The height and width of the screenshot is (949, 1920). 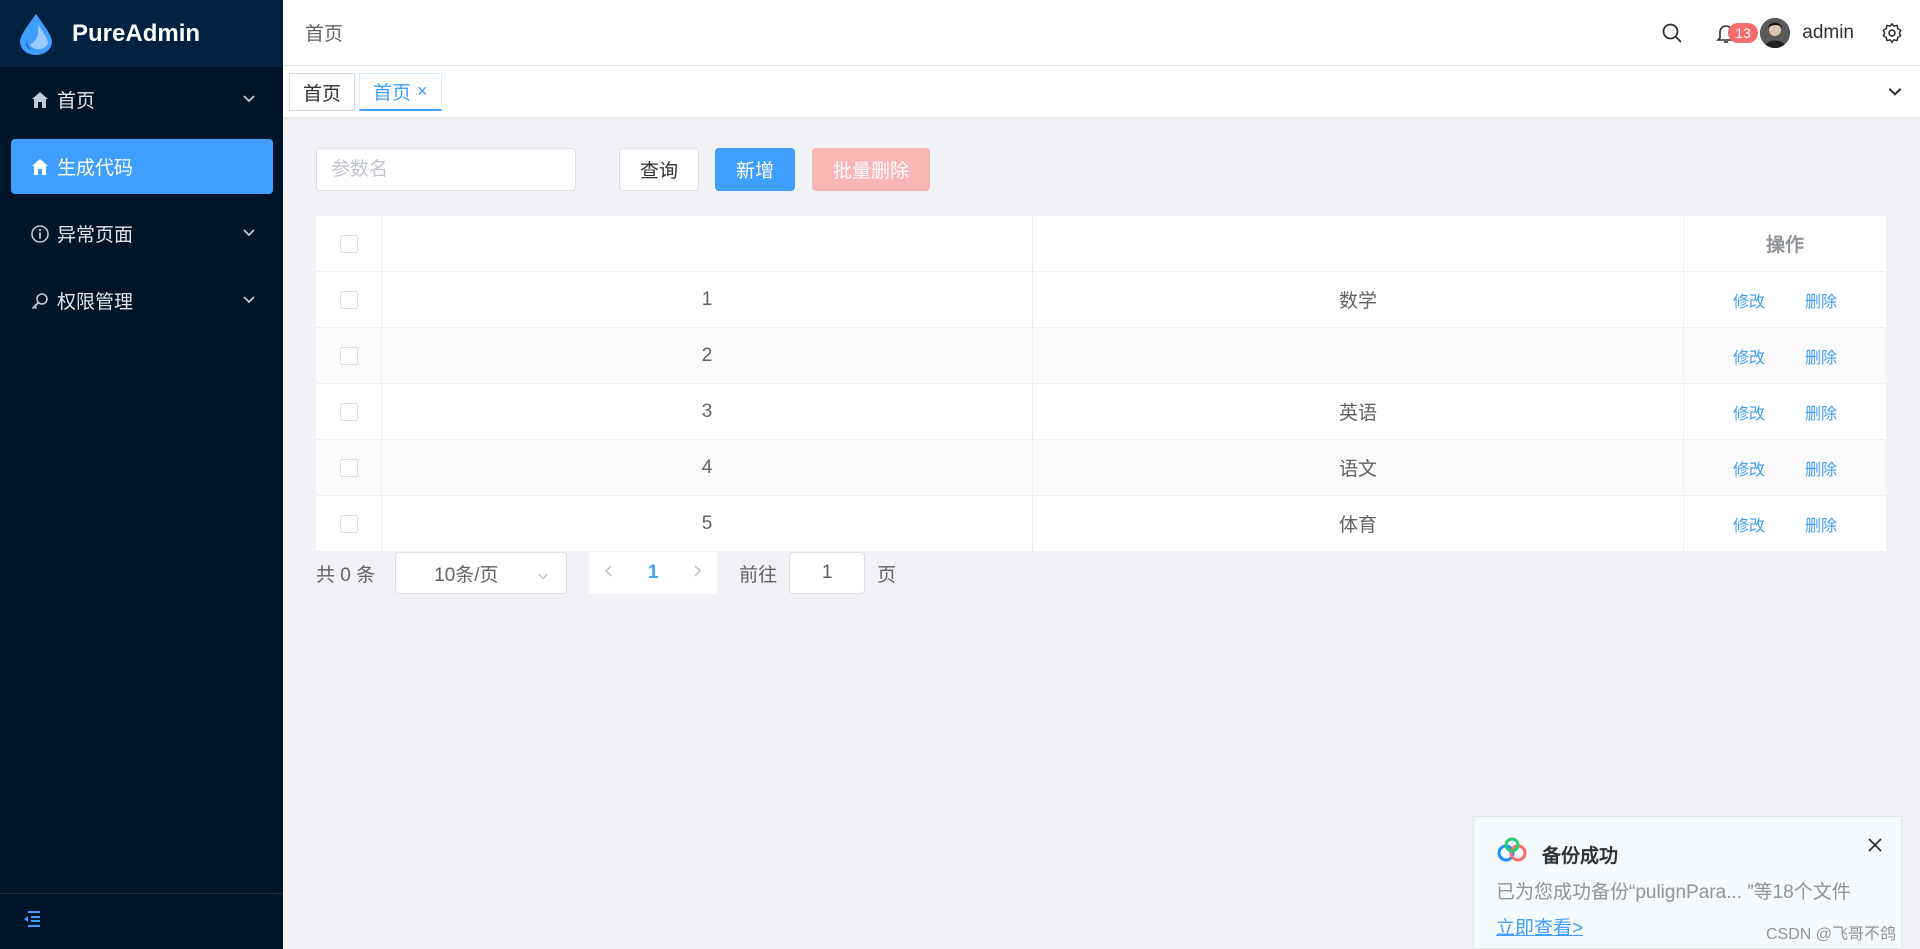 What do you see at coordinates (1580, 856) in the screenshot?
I see `toast-title: 备份成功` at bounding box center [1580, 856].